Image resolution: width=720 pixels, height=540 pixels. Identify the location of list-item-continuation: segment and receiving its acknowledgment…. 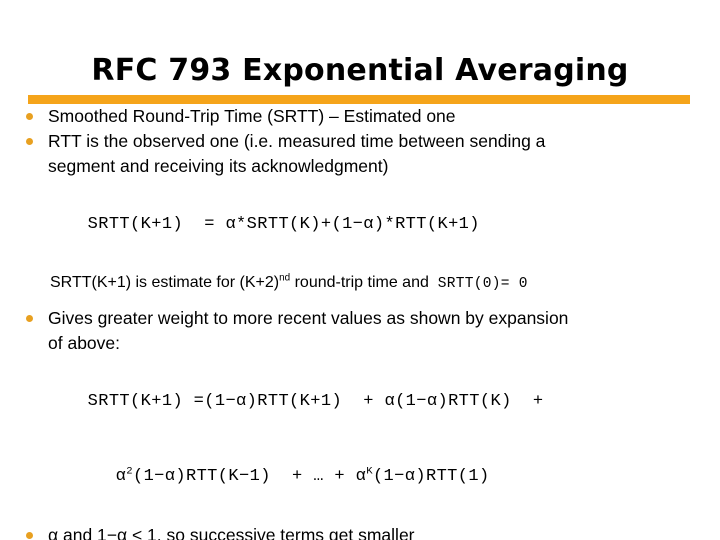
(360, 166).